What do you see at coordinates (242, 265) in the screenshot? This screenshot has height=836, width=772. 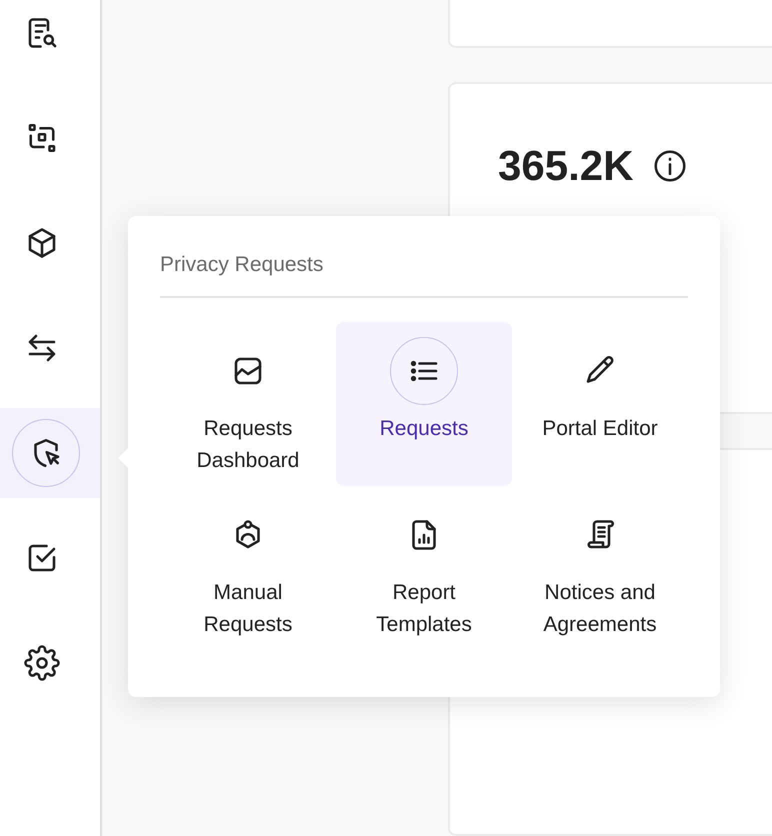 I see `popup-title: Privacy Requests` at bounding box center [242, 265].